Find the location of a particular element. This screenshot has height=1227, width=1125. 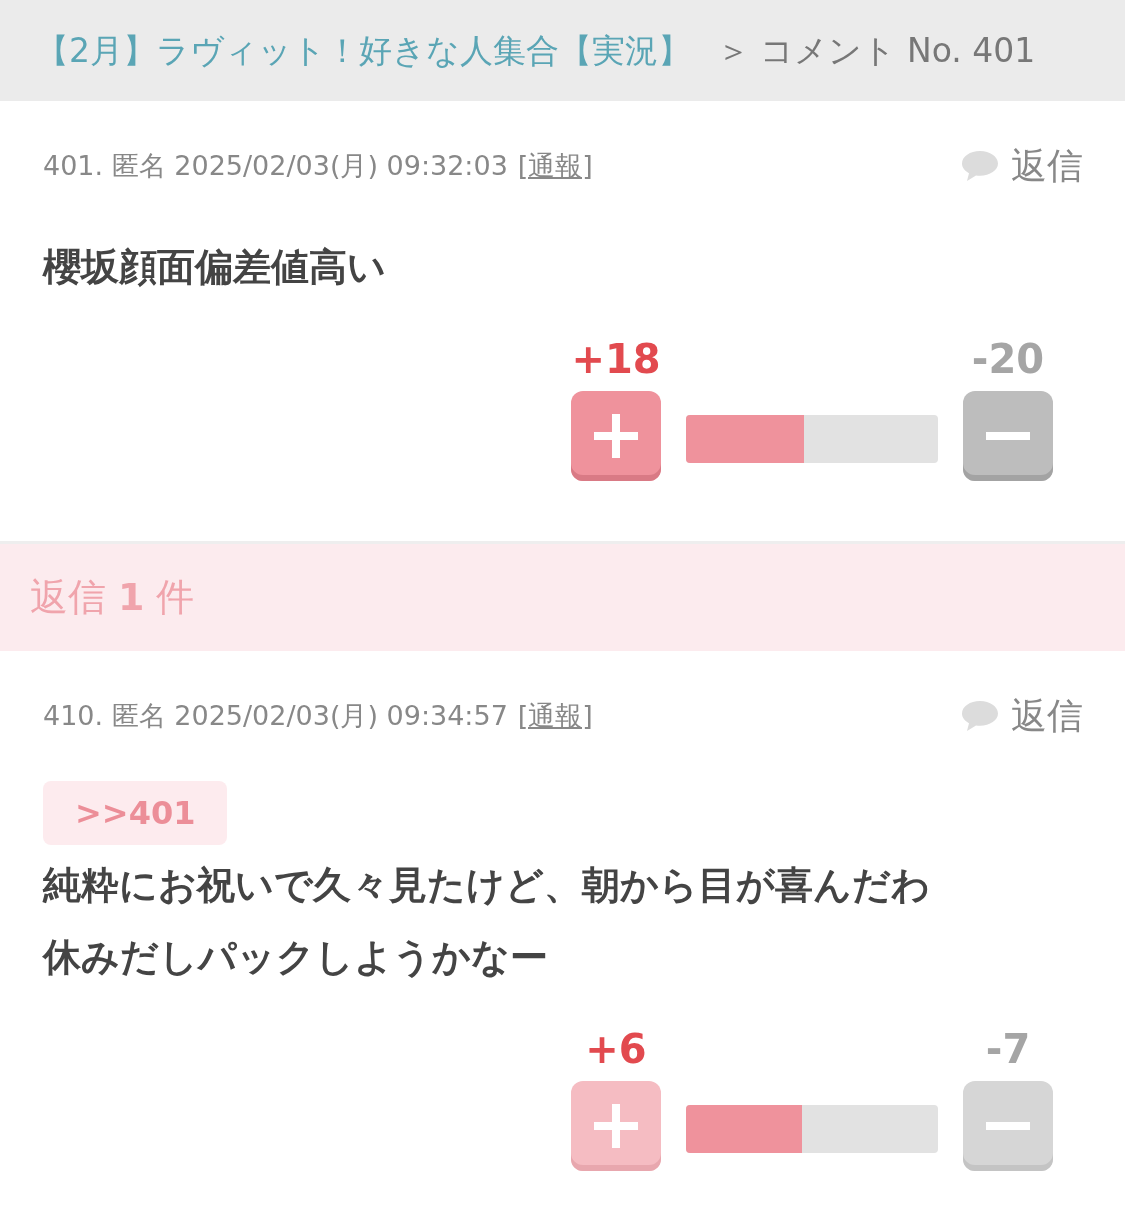

plus-count: +18 is located at coordinates (616, 359).